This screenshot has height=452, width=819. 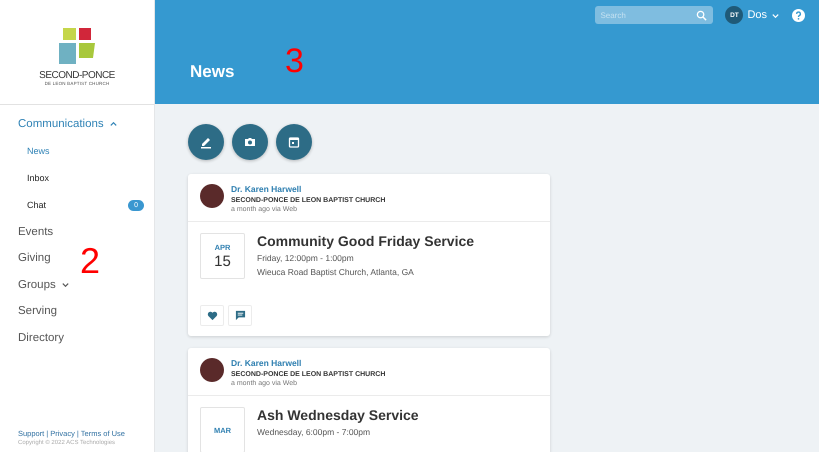 What do you see at coordinates (336, 272) in the screenshot?
I see `event-location: Wieuca Road Baptist Church, Atlanta, GA` at bounding box center [336, 272].